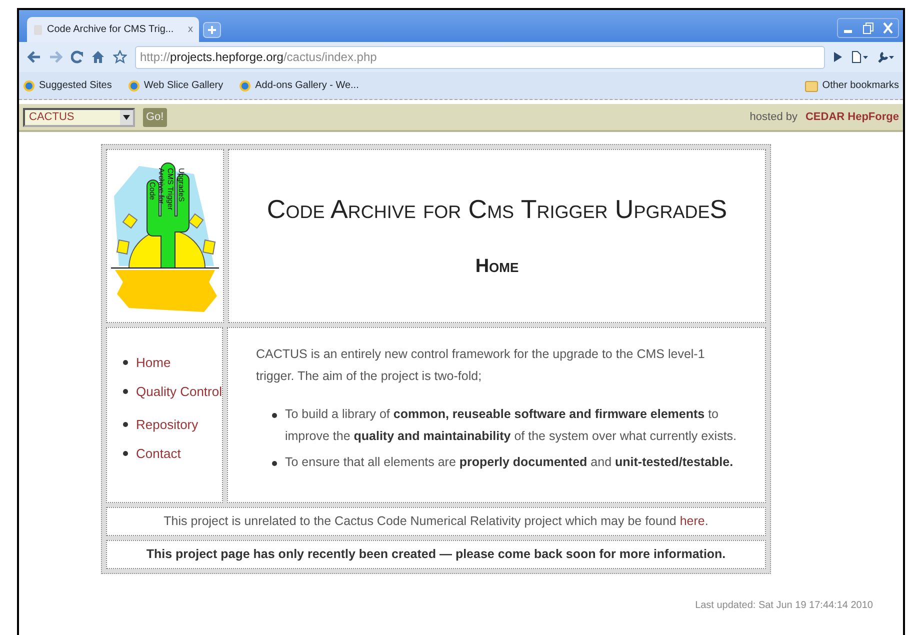 This screenshot has height=635, width=914. I want to click on bookmark-link: Other bookmarks, so click(852, 85).